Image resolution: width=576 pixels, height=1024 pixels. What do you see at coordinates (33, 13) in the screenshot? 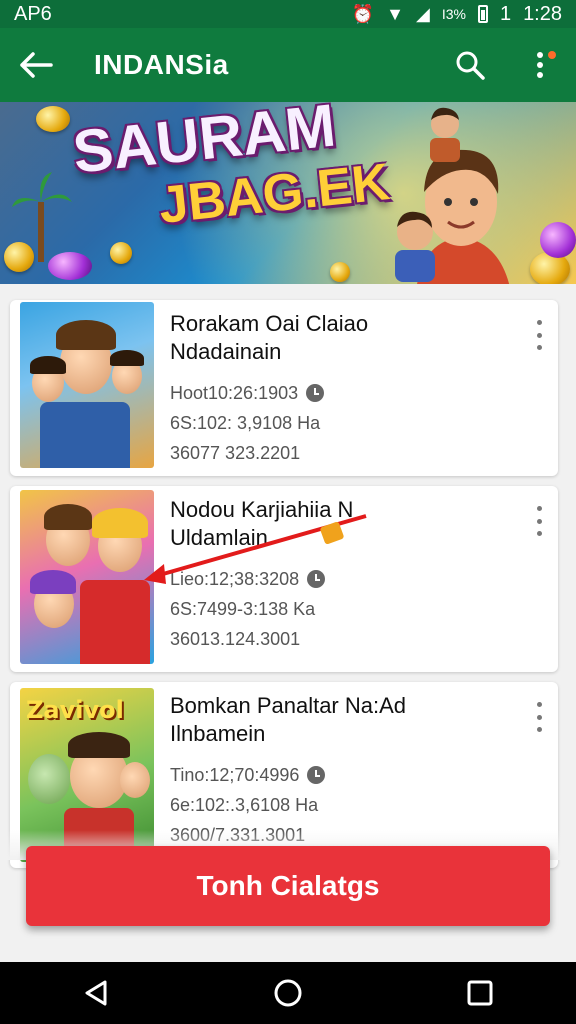
I see `status-left-text: AP6` at bounding box center [33, 13].